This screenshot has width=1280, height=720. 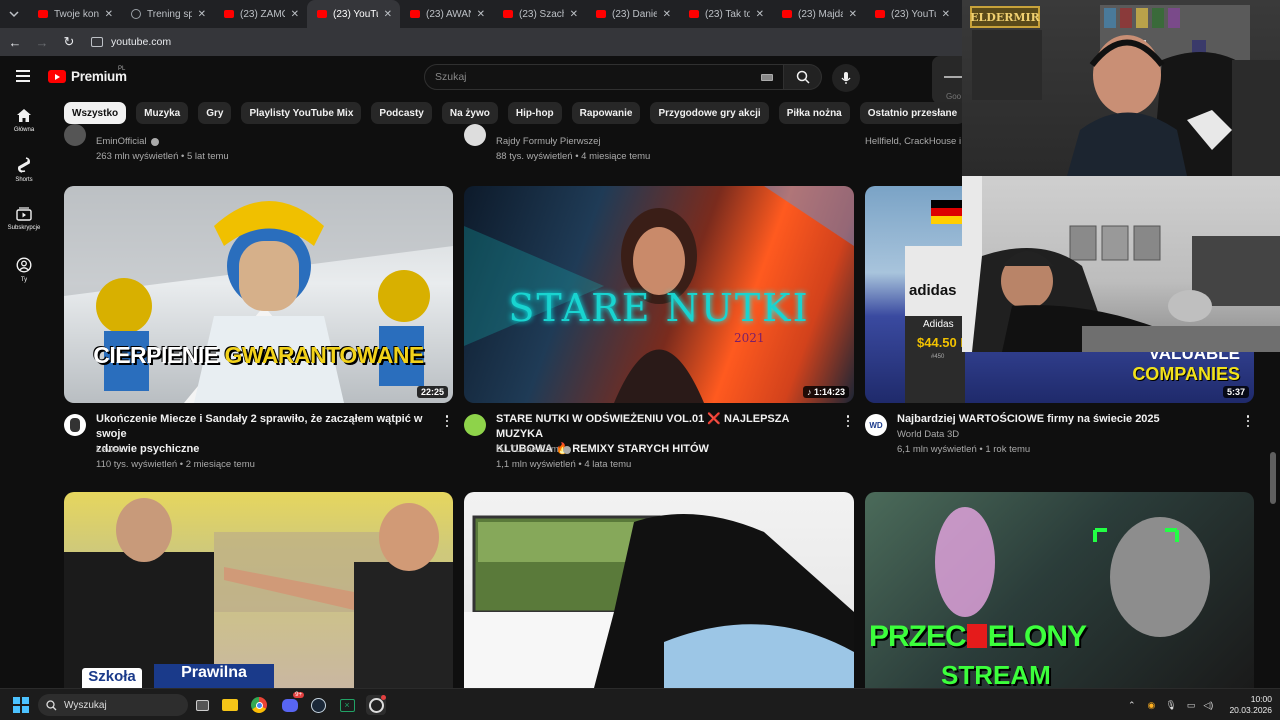 I want to click on account-popup: Goo, so click(x=947, y=80).